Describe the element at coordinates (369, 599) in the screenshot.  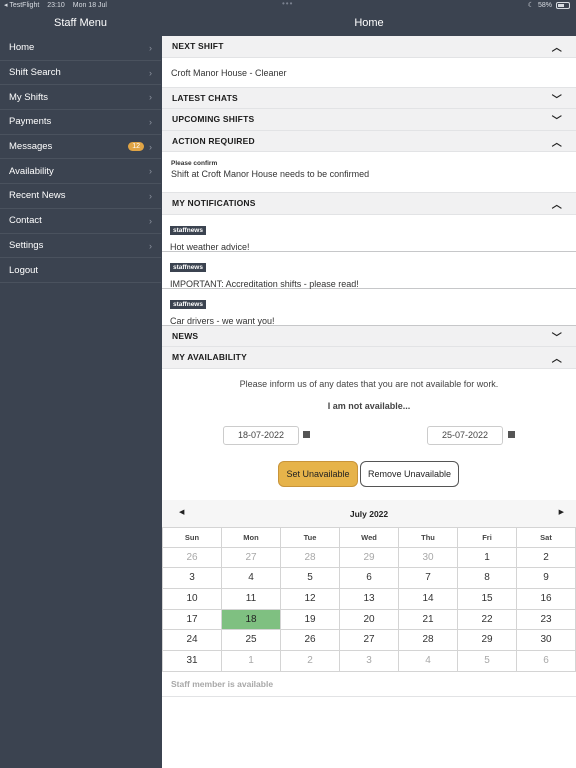
I see `calendar-day: 13` at that location.